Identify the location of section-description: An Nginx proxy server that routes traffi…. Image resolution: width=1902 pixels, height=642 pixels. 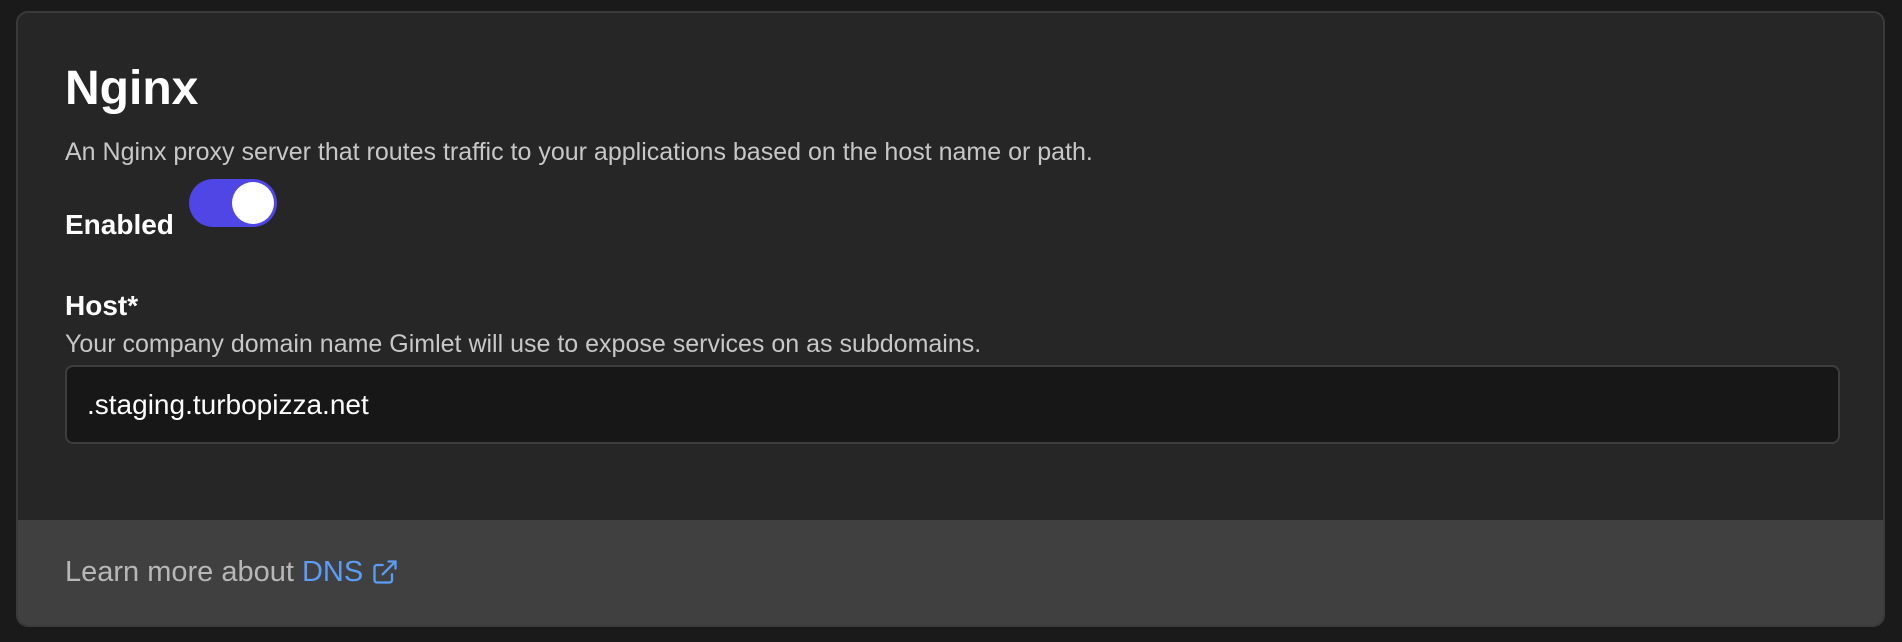
(579, 152).